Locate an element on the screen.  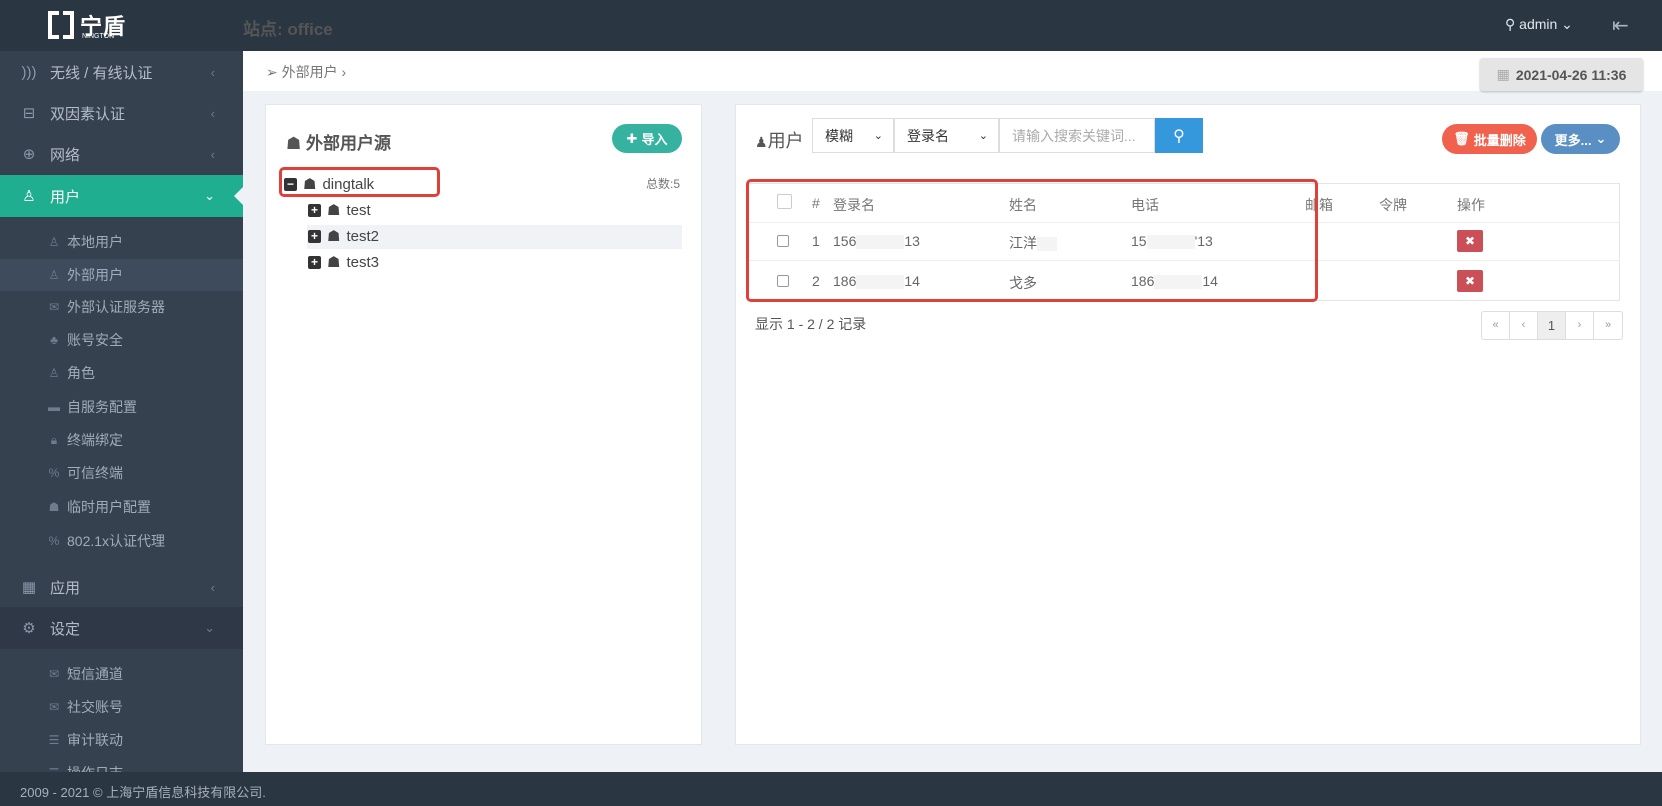
sub-label: 外部认证服务器 is located at coordinates (116, 307).